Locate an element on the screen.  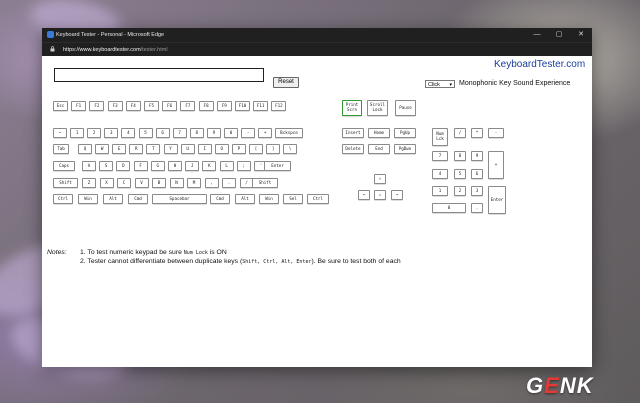
key-row_a-2-s: S is located at coordinates (106, 166).